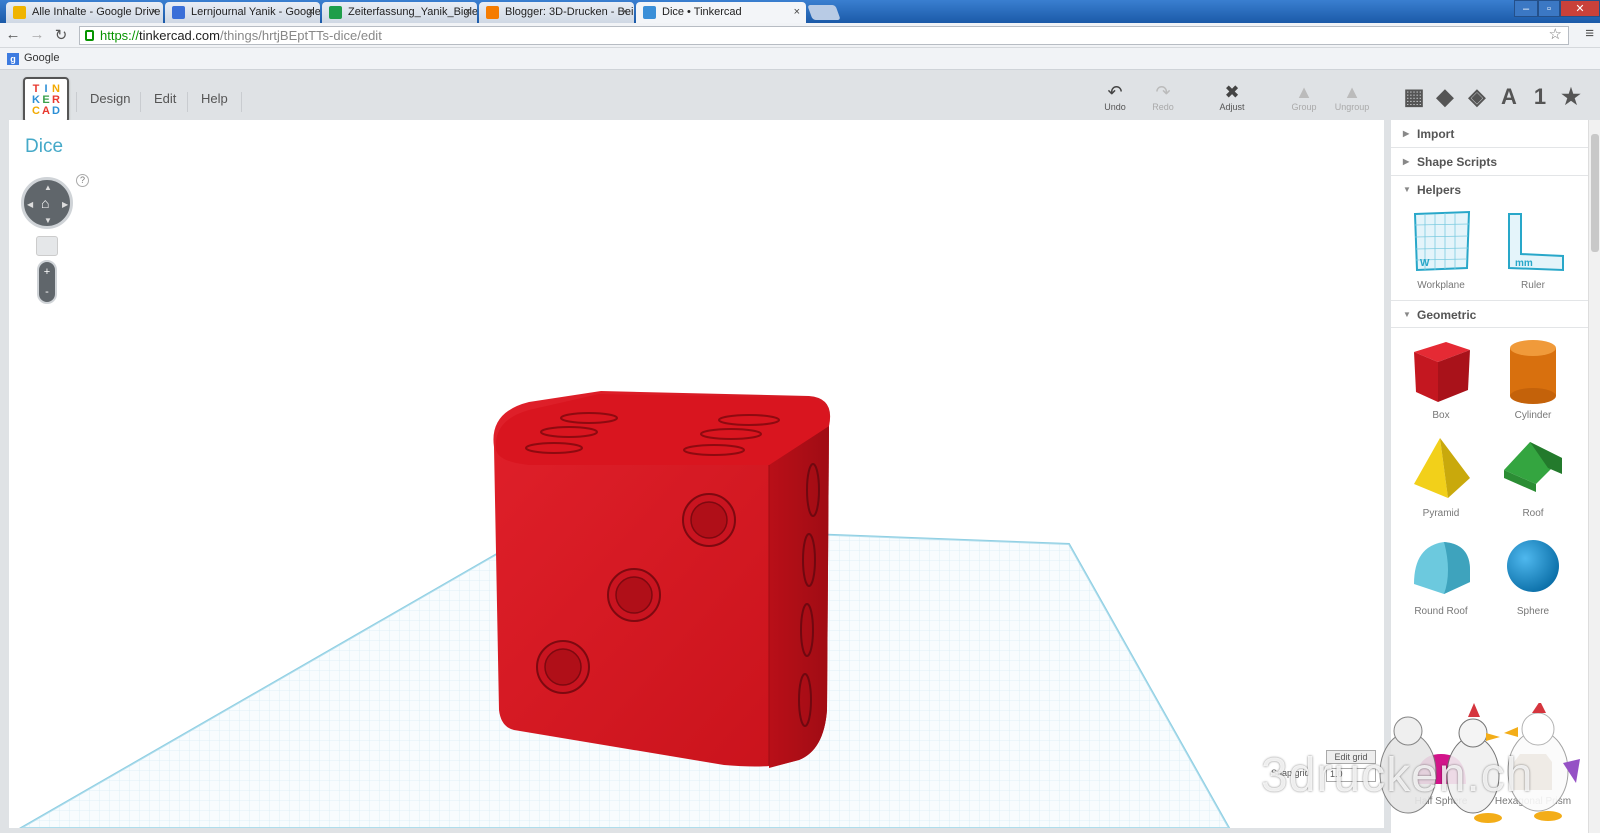  What do you see at coordinates (1232, 92) in the screenshot?
I see `adjust-icon: ✖` at bounding box center [1232, 92].